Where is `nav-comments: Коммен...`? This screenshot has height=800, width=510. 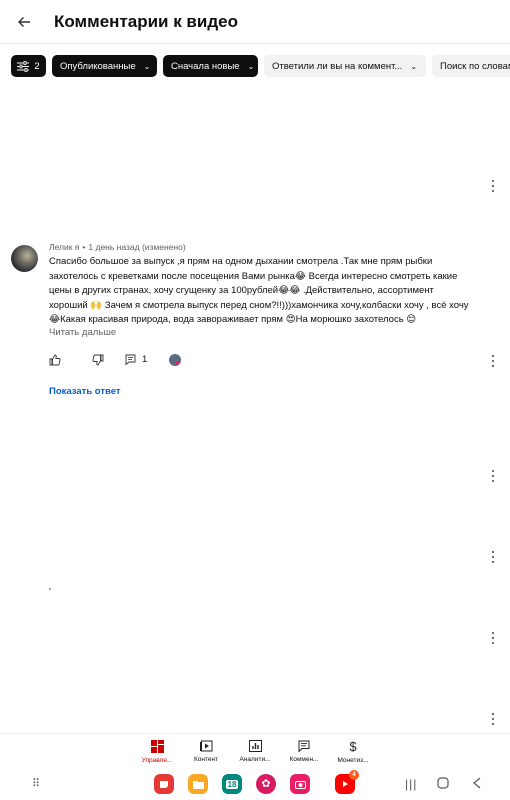
nav-comments: Коммен... is located at coordinates (304, 751).